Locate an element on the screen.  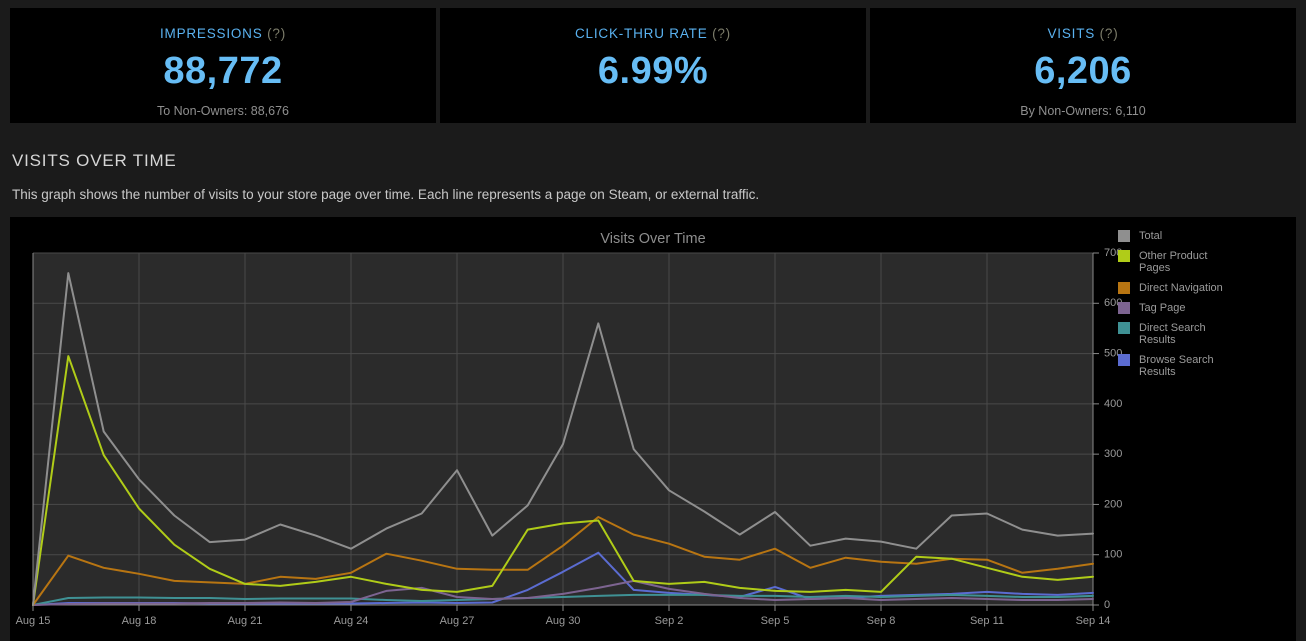
x-axis-tick-label: Aug 18 is located at coordinates (139, 621).